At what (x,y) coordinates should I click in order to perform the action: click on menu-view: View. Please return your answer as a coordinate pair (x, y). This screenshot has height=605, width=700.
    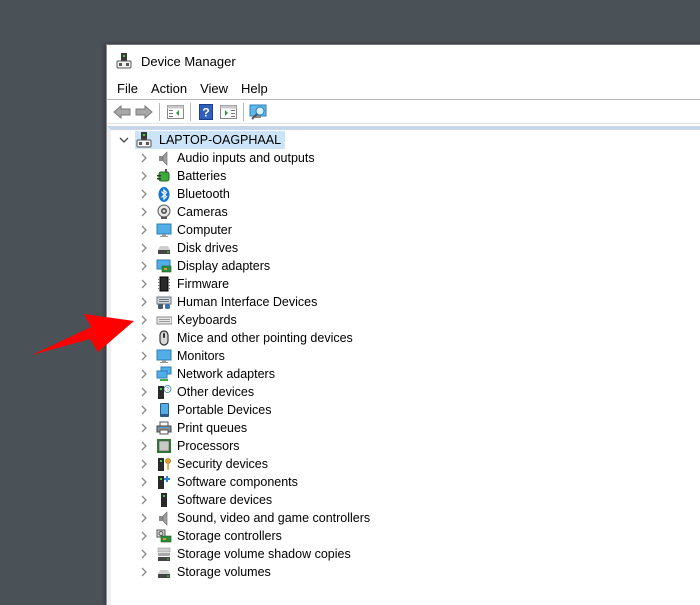
    Looking at the image, I should click on (214, 88).